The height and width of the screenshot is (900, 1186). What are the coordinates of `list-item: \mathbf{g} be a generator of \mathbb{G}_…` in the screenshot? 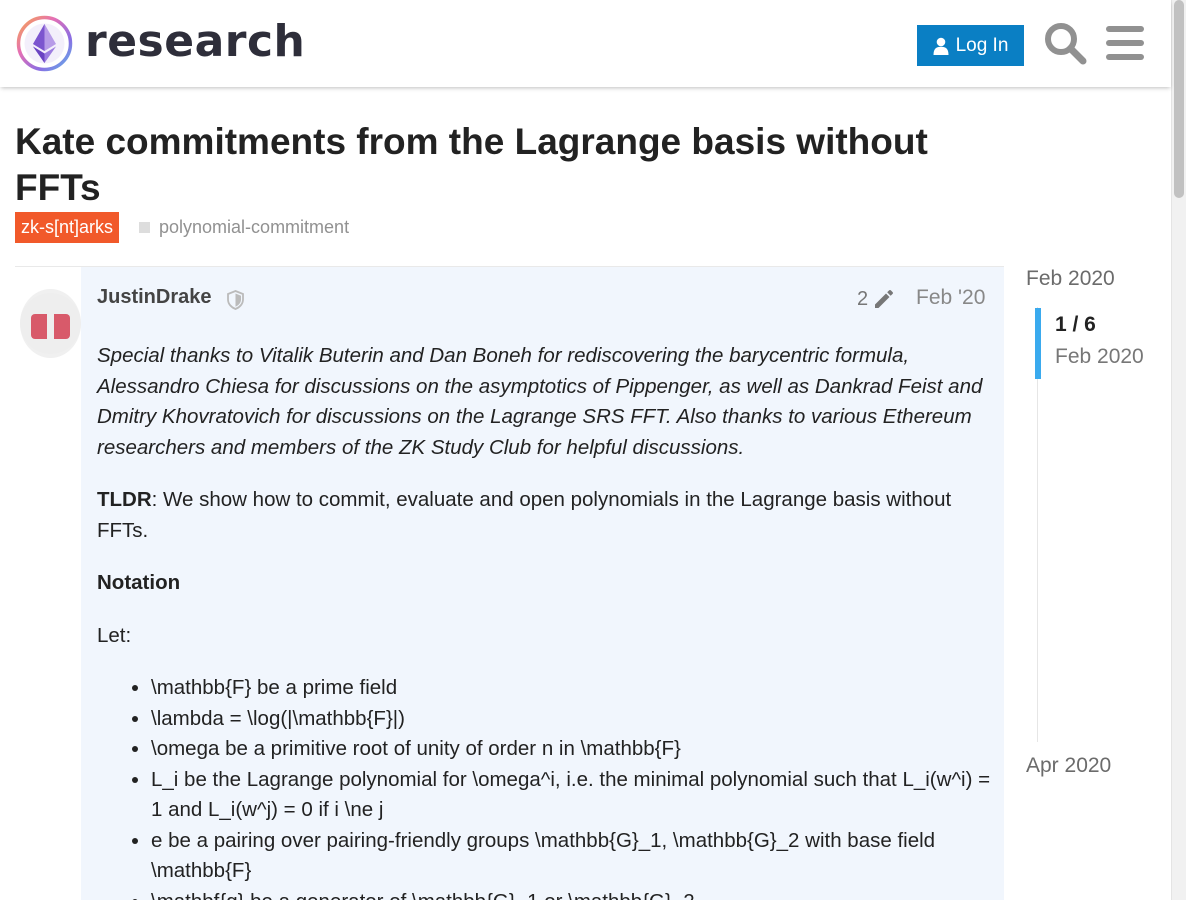 It's located at (571, 893).